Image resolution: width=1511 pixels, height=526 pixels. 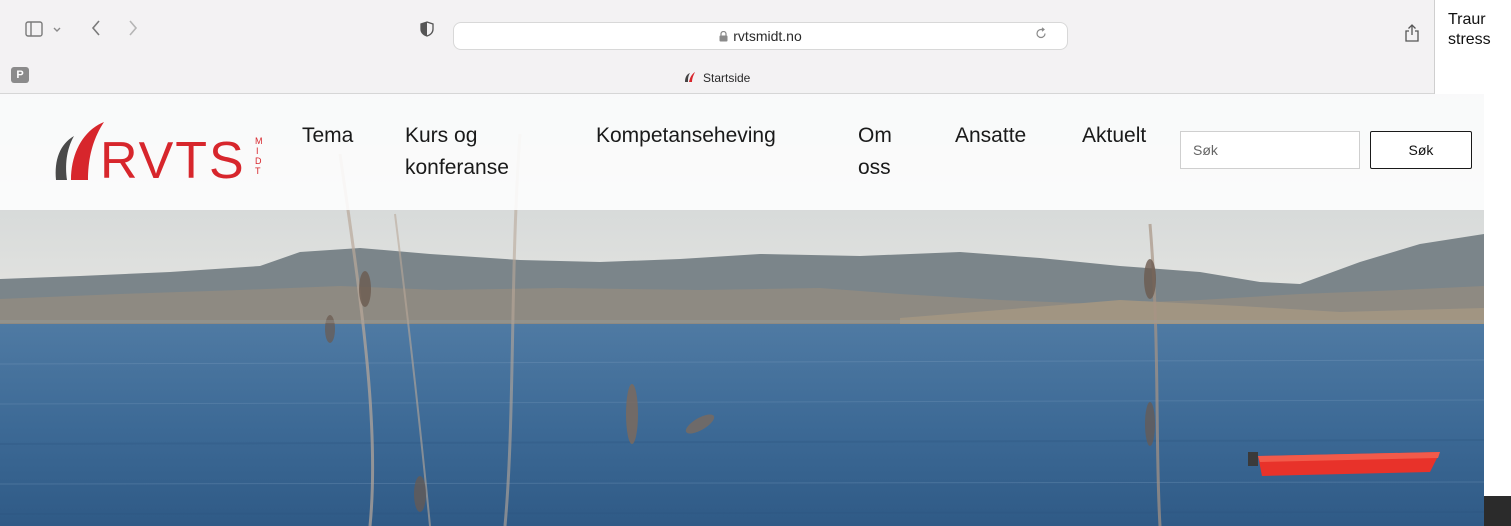 I want to click on shield-icon, so click(x=427, y=31).